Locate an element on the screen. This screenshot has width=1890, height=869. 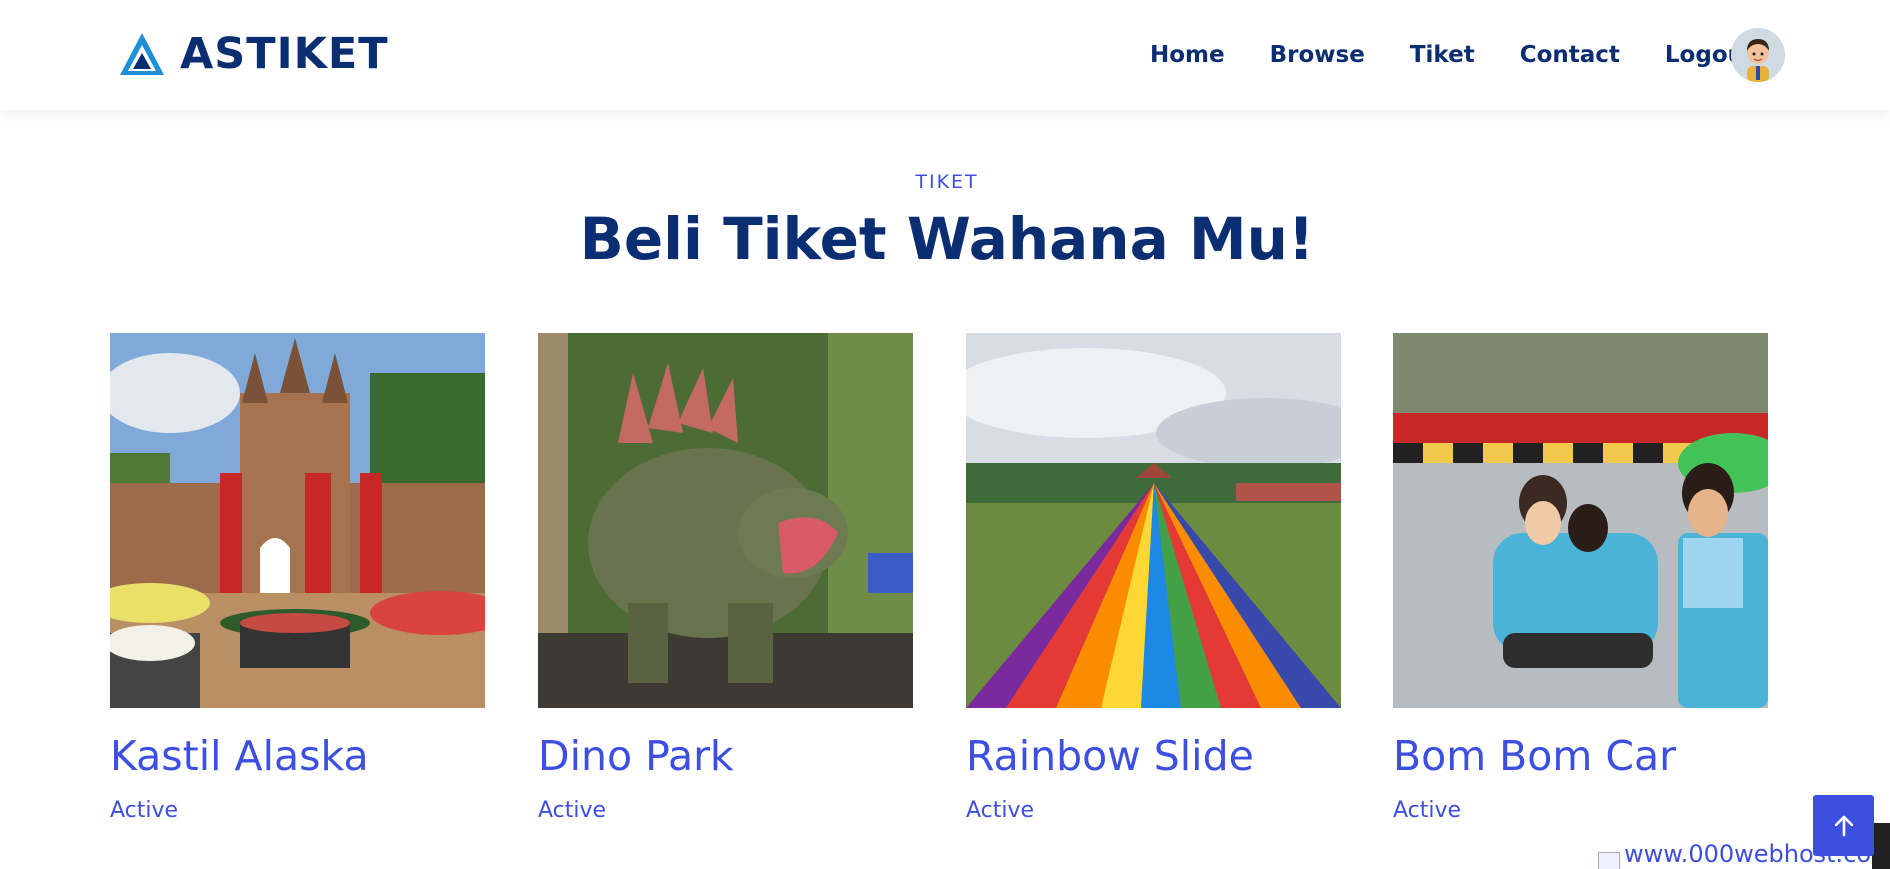
back-to-top-button is located at coordinates (1843, 825).